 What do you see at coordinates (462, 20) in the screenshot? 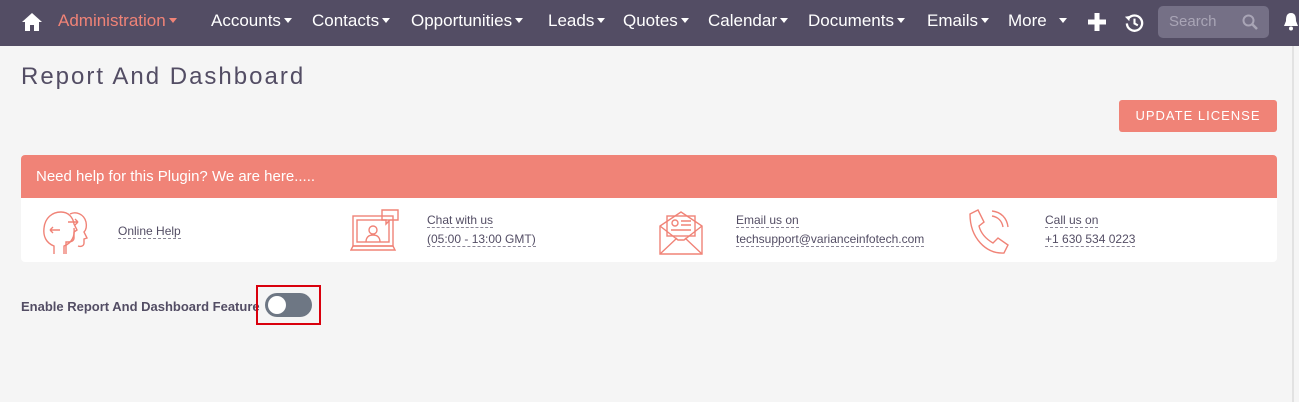
I see `nav-opportunities-label: Opportunities` at bounding box center [462, 20].